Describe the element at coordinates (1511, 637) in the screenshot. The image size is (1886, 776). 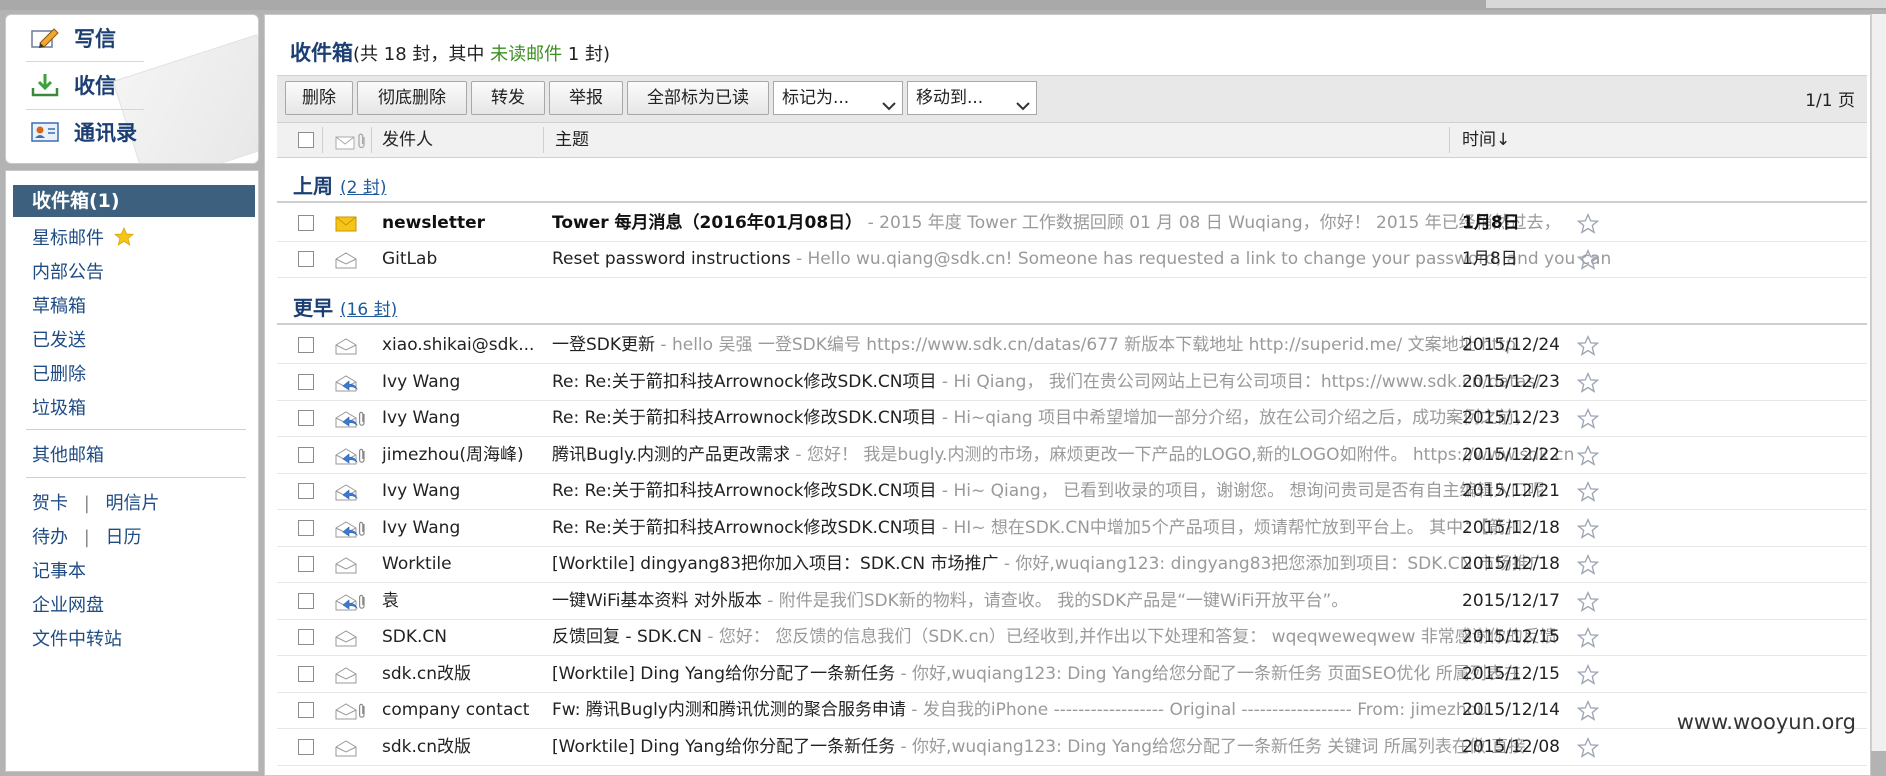
I see `row-date: 2015/12/15` at that location.